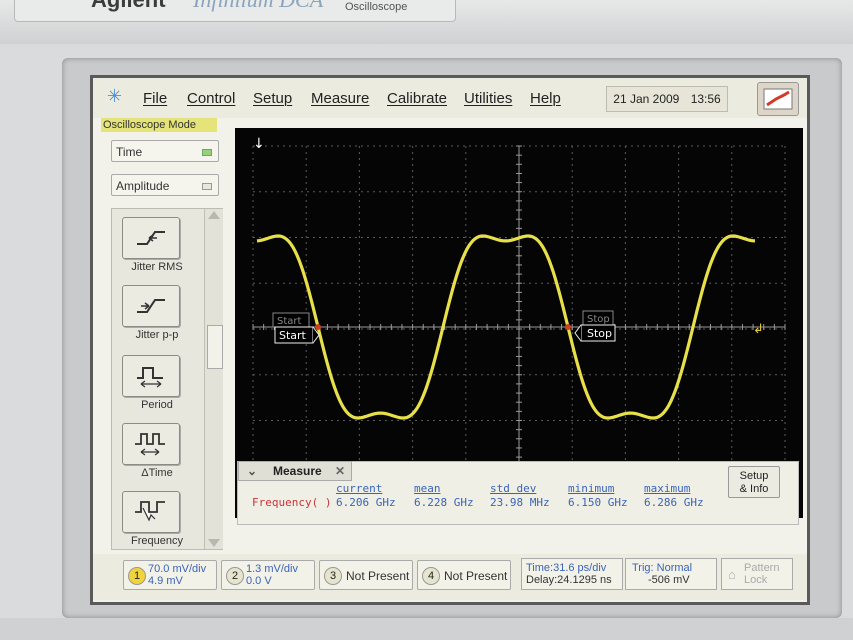  What do you see at coordinates (252, 471) in the screenshot?
I see `collapse-chevron-icon: ⌄` at bounding box center [252, 471].